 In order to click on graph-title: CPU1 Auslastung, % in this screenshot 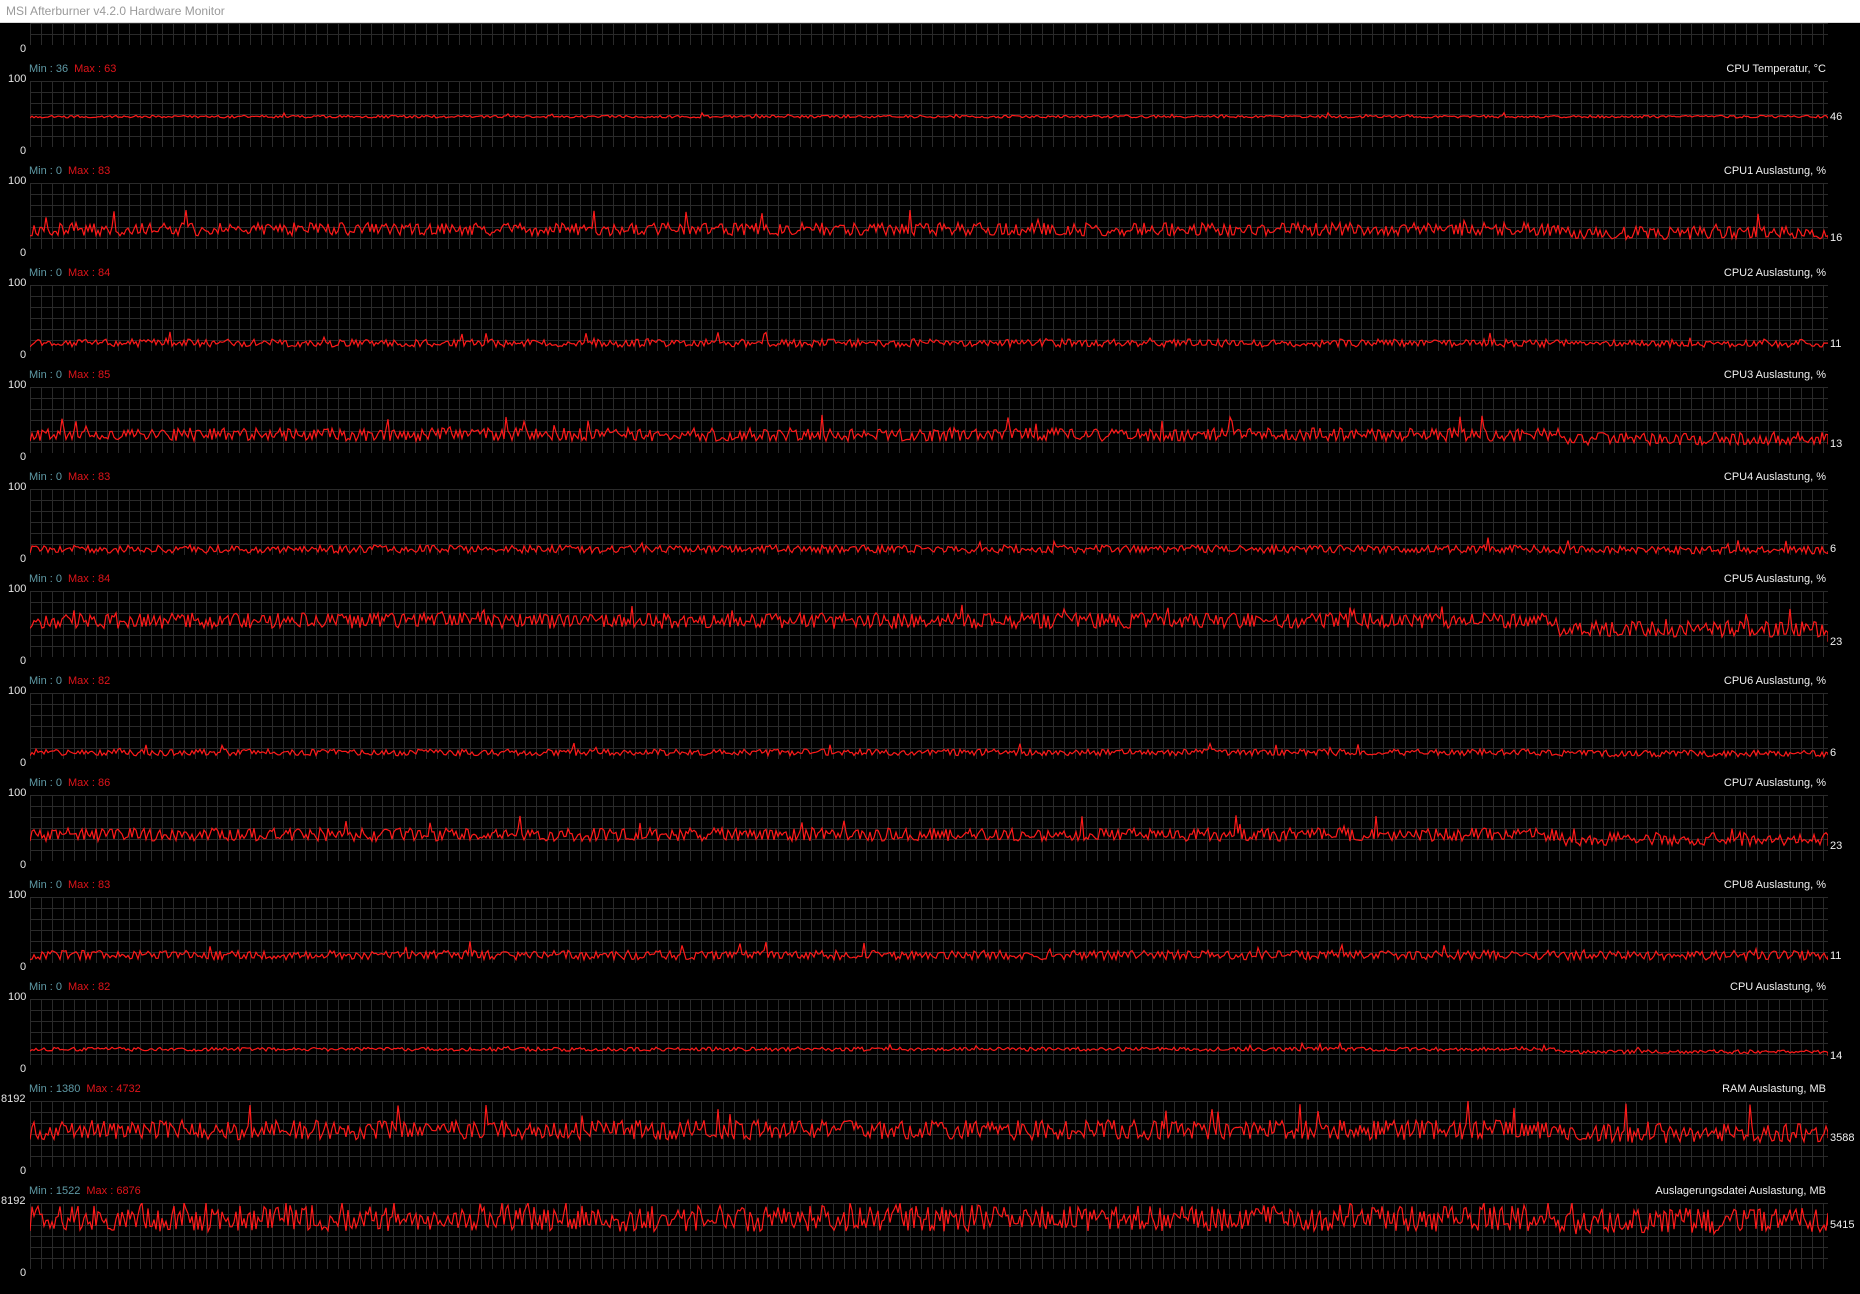, I will do `click(1774, 171)`.